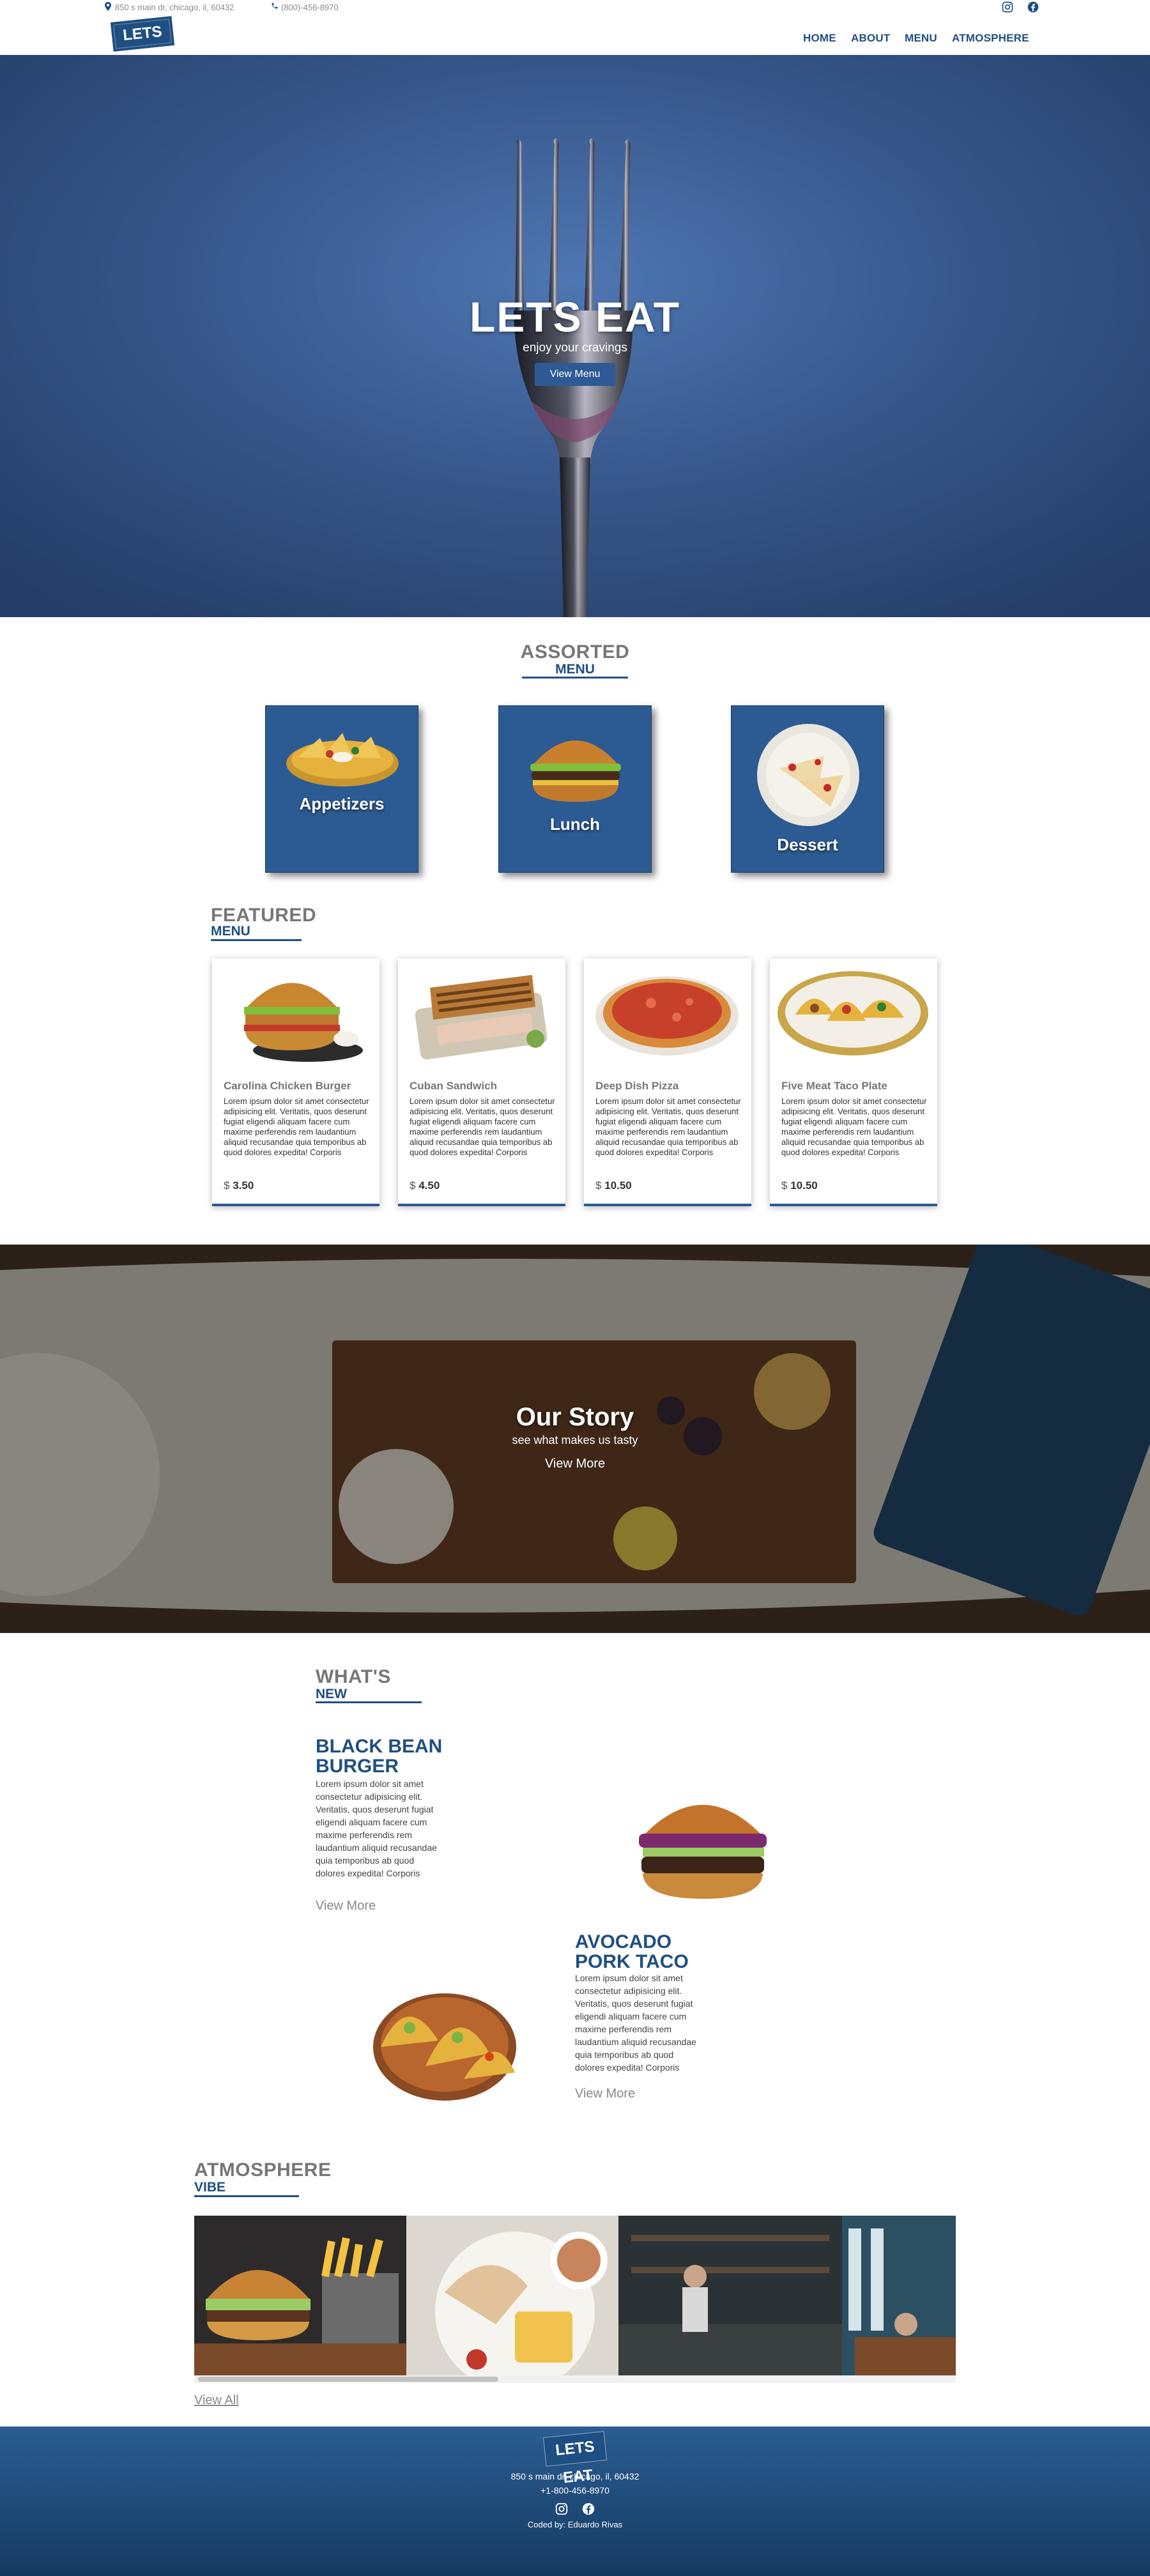 This screenshot has height=2576, width=1150. Describe the element at coordinates (310, 7) in the screenshot. I see `top-phone: (800)-456-8970` at that location.